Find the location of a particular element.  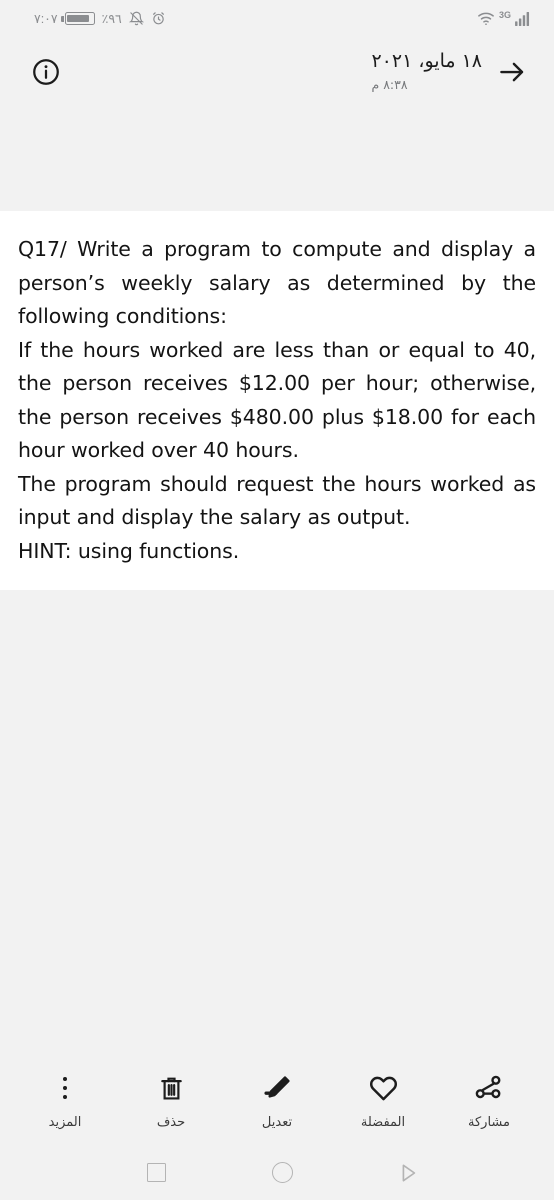

status-bar-right: 3G is located at coordinates (504, 17).